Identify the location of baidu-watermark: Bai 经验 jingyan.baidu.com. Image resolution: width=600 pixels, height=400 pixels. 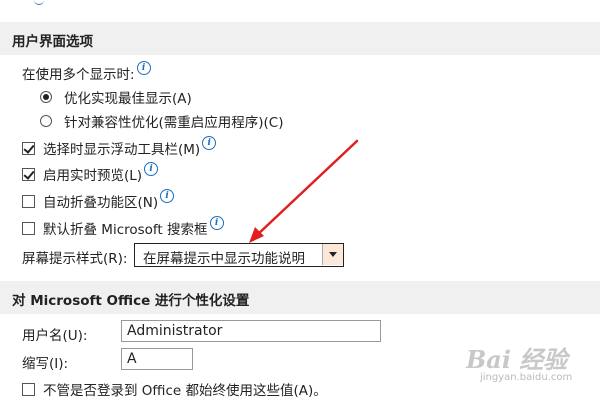
(531, 365).